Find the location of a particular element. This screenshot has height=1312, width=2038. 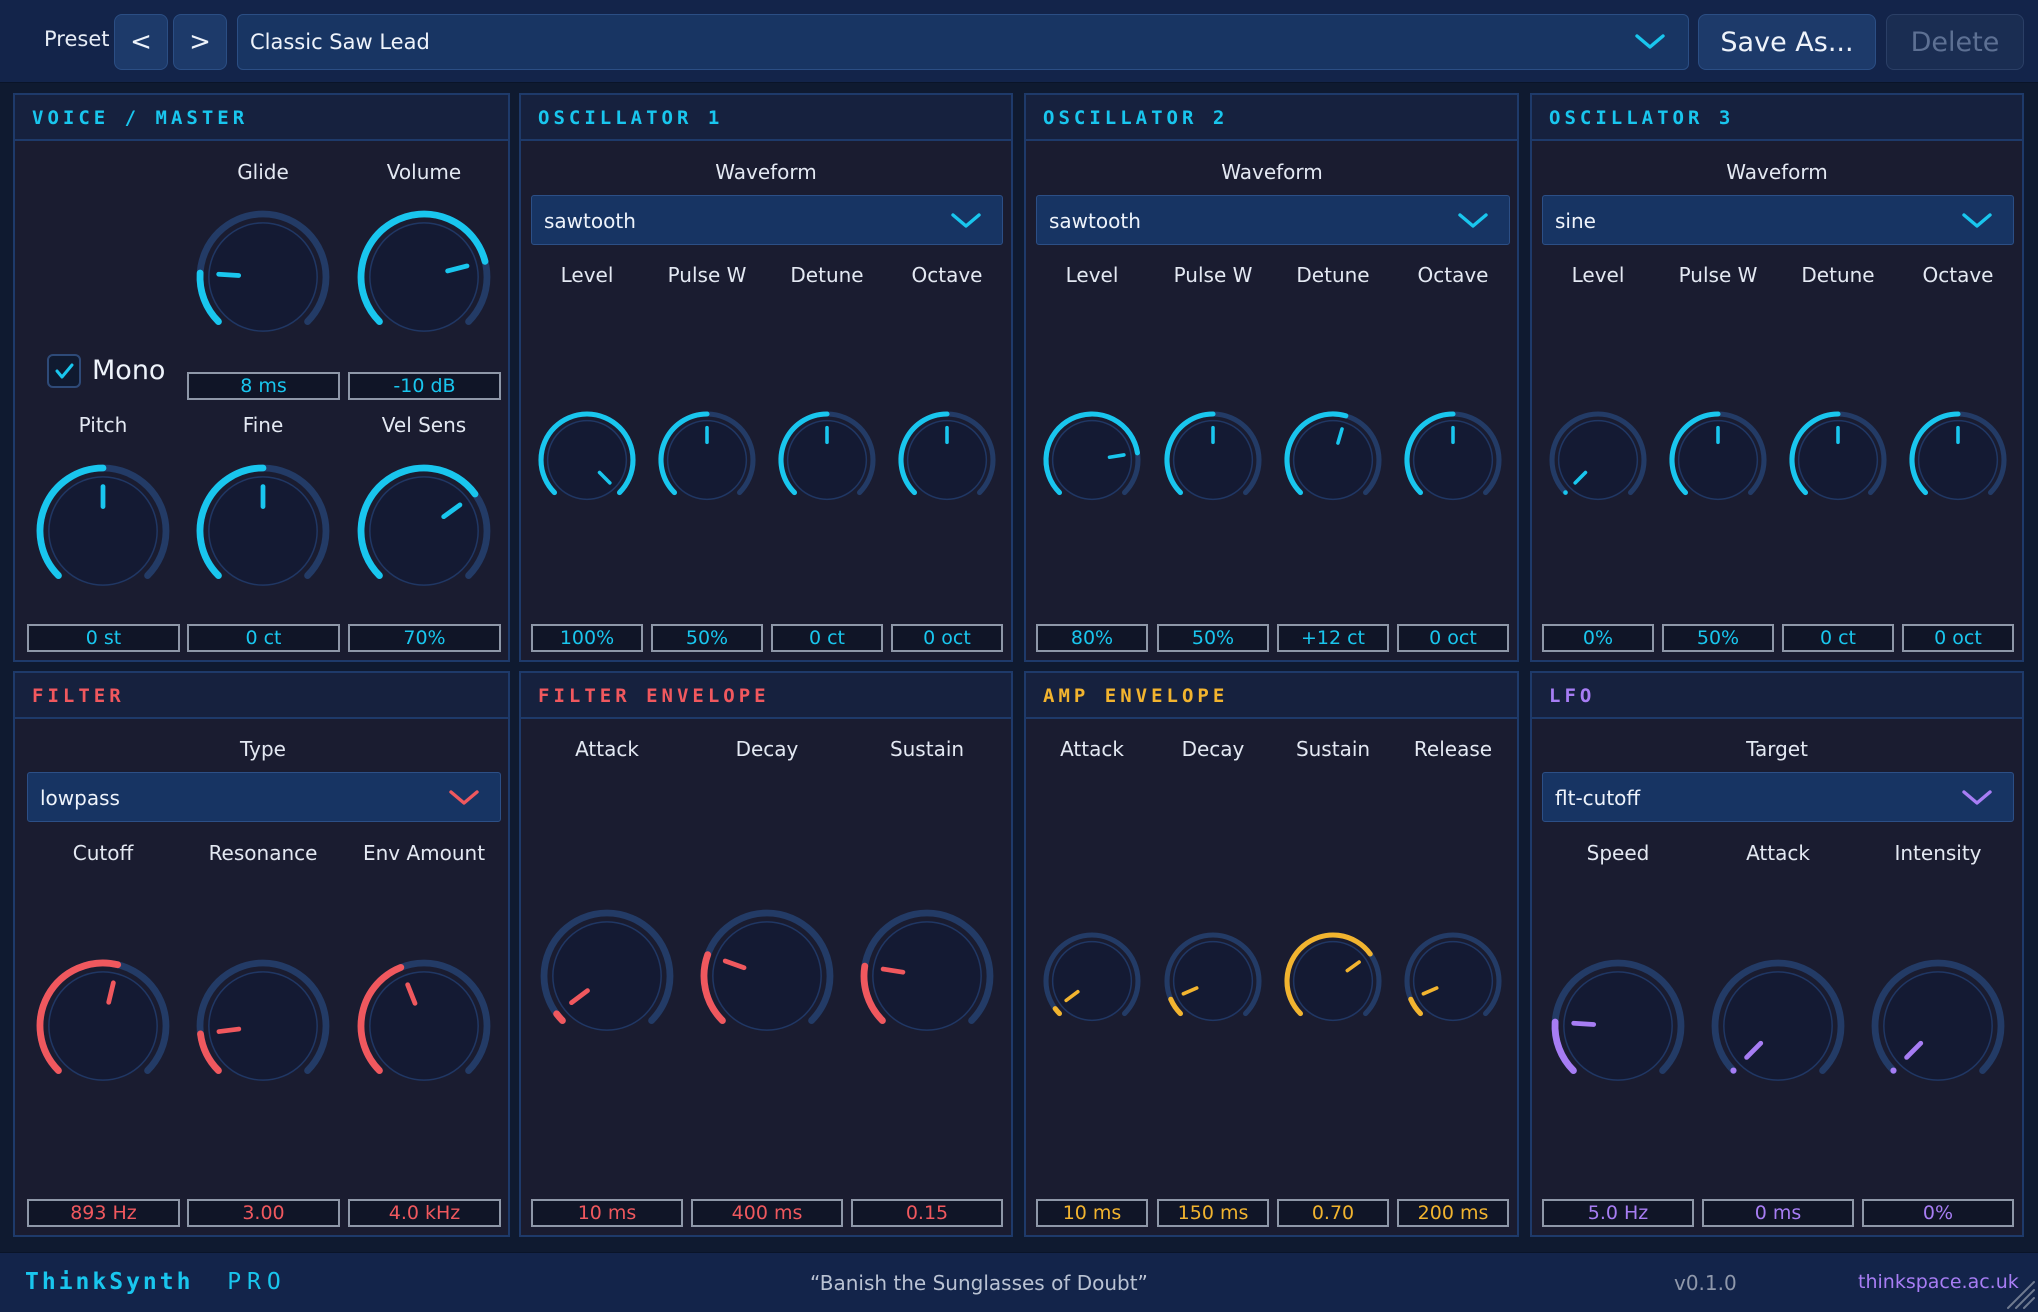

panel-header: FILTER ENVELOPE is located at coordinates (766, 696).